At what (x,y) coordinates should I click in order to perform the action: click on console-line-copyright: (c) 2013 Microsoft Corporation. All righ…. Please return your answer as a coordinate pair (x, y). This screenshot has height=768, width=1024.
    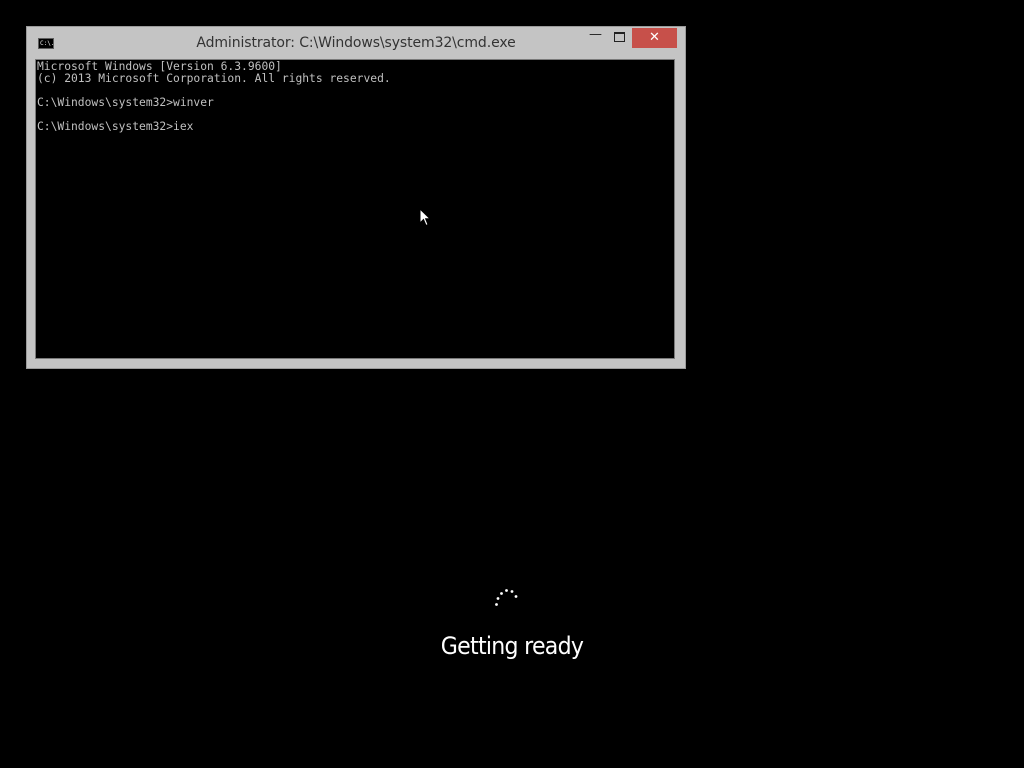
    Looking at the image, I should click on (214, 78).